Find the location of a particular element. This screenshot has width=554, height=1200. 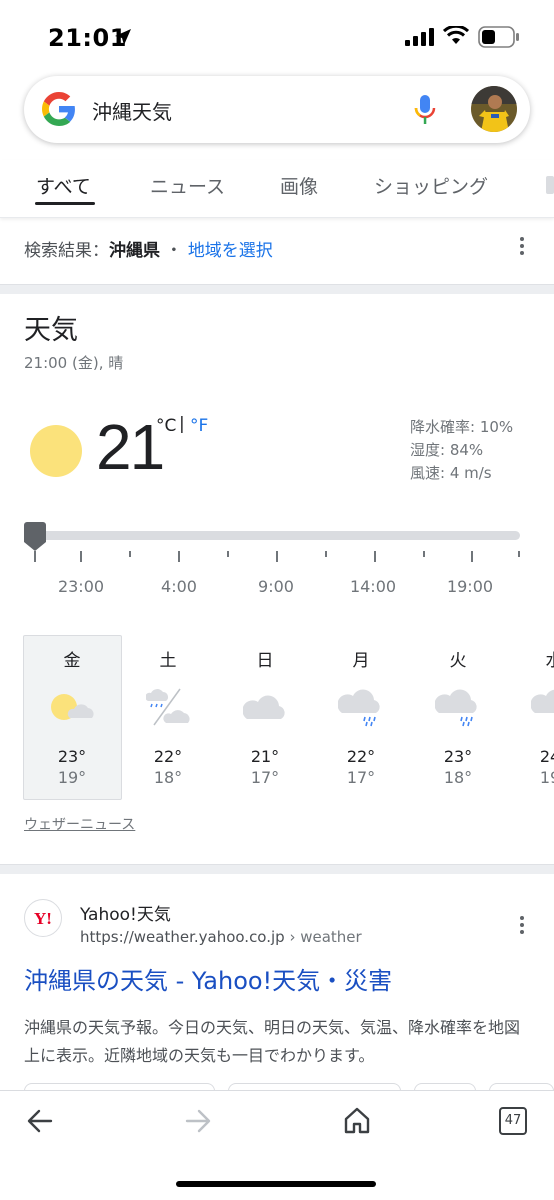

day-forecast-sat: 土 22° 18° is located at coordinates (168, 716).